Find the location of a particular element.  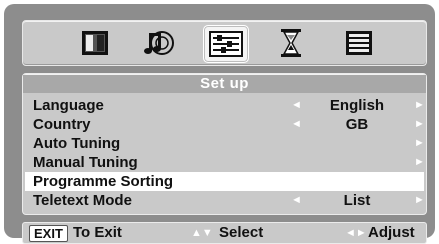

left-right-arrows-icon: ◄► is located at coordinates (356, 233).